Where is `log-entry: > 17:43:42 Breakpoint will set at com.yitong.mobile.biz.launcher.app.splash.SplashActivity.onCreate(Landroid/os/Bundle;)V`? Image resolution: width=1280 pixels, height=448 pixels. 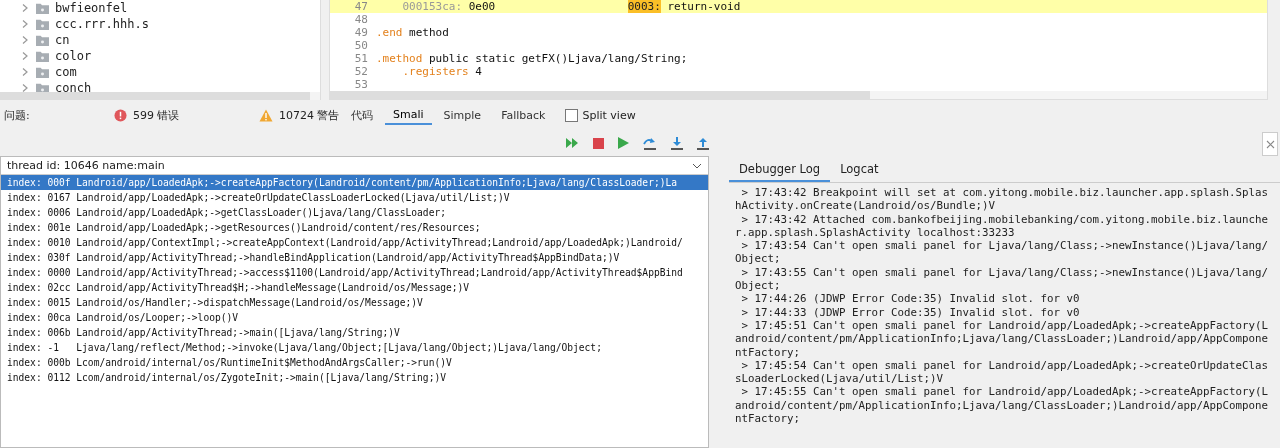 log-entry: > 17:43:42 Breakpoint will set at com.yitong.mobile.biz.launcher.app.splash.SplashActivity.onCreate(Landroid/os/Bundle;)V is located at coordinates (1002, 199).